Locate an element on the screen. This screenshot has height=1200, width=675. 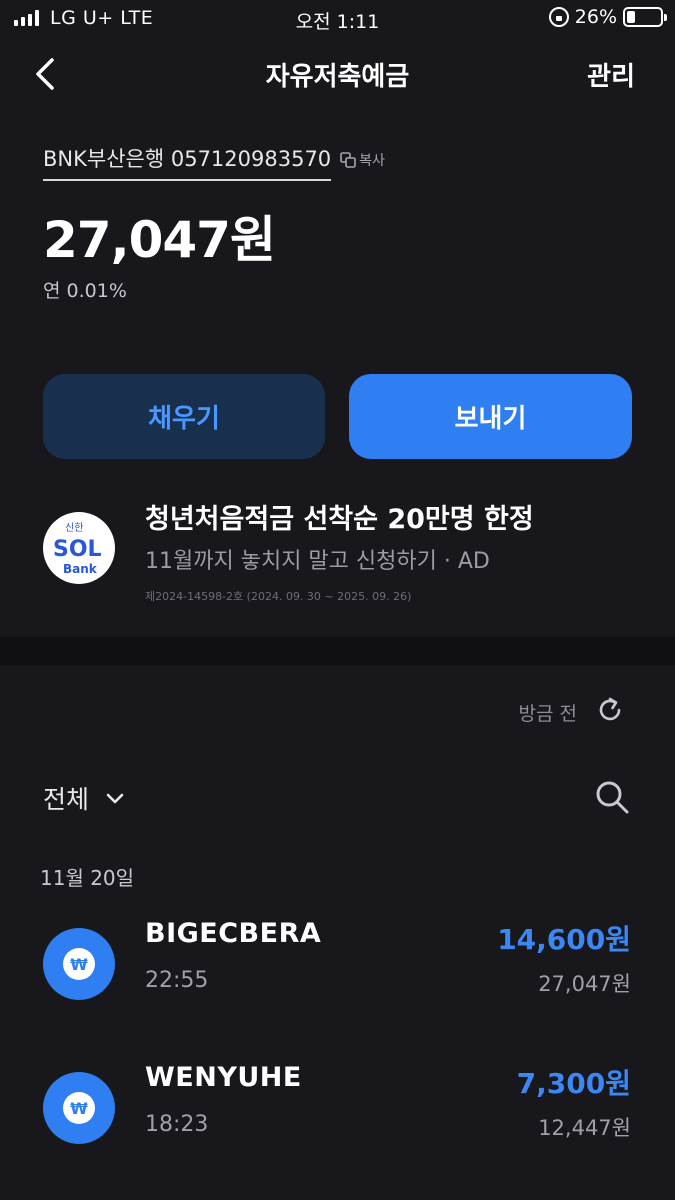
transaction-balance: 27,047원 is located at coordinates (584, 984).